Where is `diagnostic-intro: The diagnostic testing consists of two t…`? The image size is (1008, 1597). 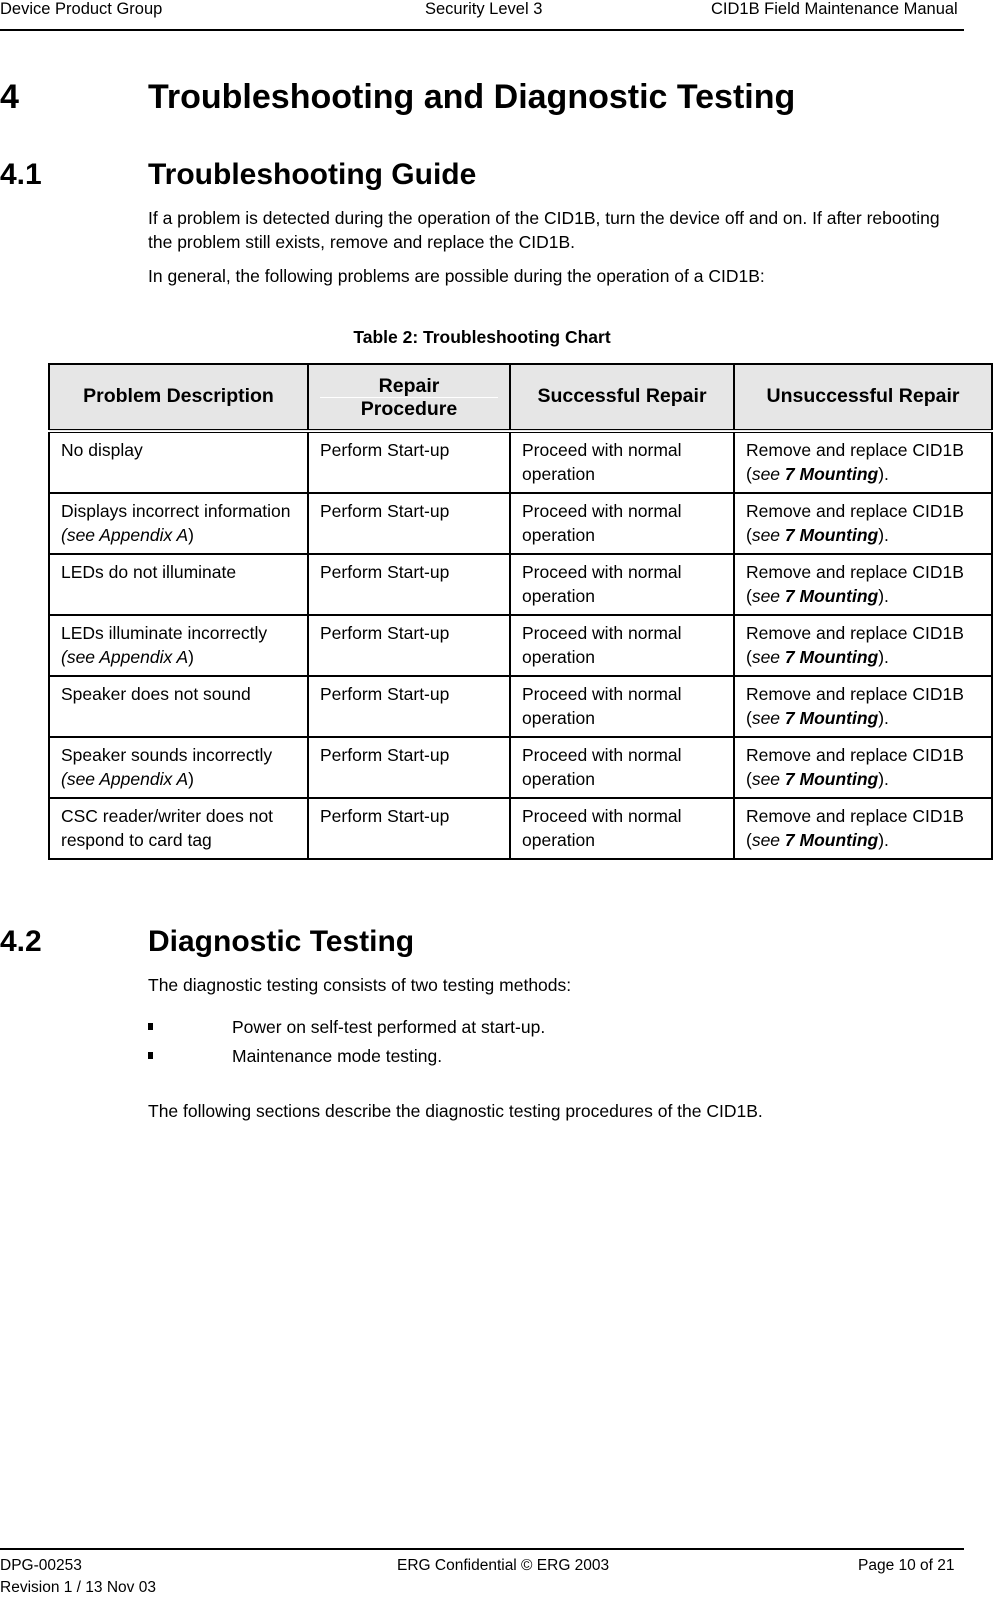
diagnostic-intro: The diagnostic testing consists of two t… is located at coordinates (360, 985).